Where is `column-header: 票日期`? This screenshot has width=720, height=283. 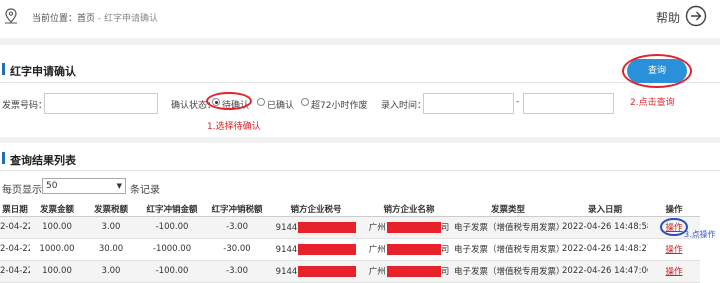 column-header: 票日期 is located at coordinates (15, 209).